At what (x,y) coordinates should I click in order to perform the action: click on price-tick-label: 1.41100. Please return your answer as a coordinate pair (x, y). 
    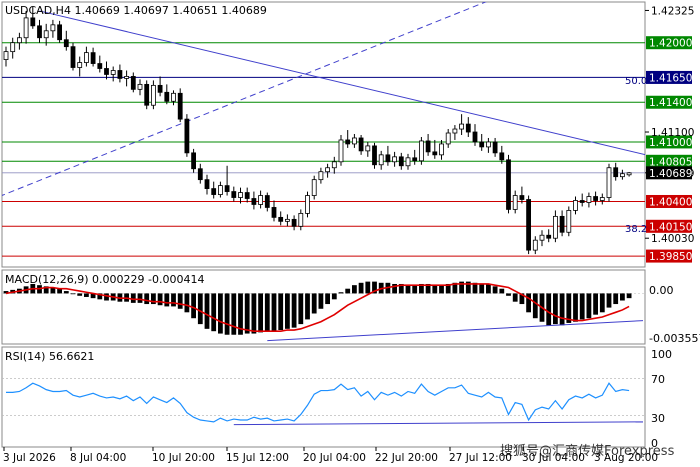
    Looking at the image, I should click on (672, 133).